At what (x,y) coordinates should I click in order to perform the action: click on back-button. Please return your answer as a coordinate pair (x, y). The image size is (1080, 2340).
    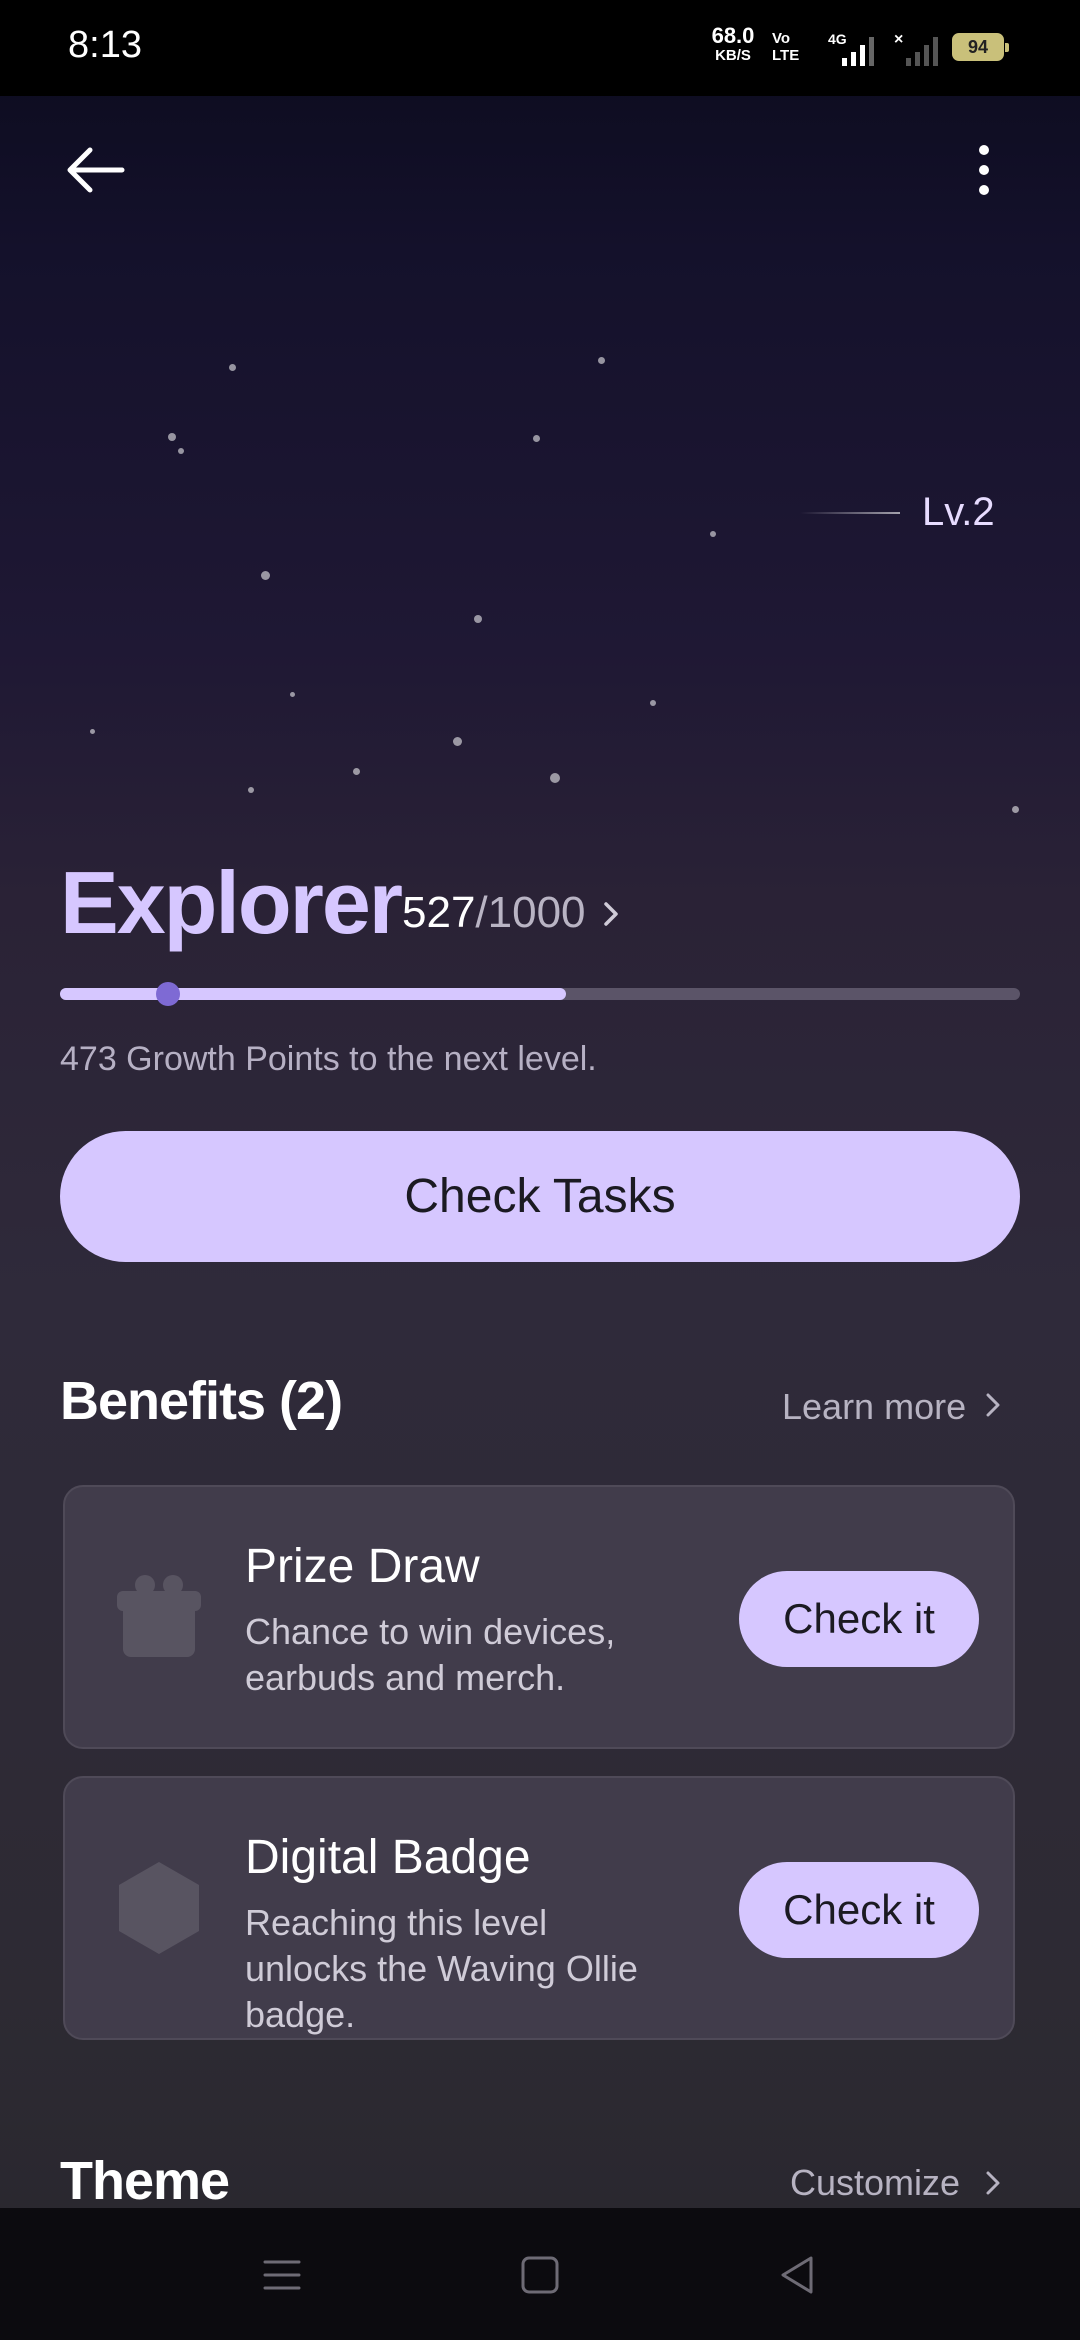
    Looking at the image, I should click on (96, 170).